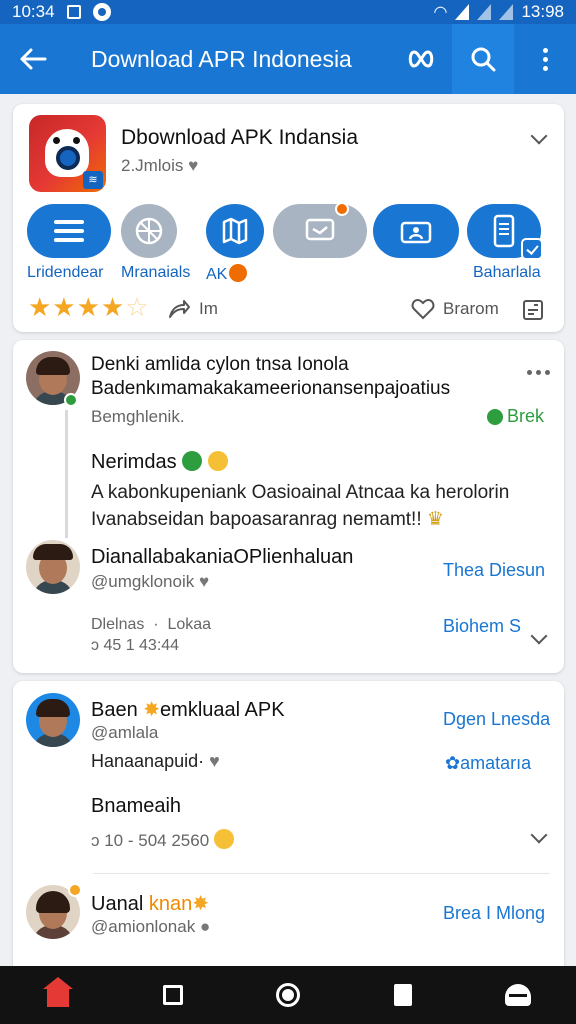  I want to click on save-button: Brarom, so click(455, 309).